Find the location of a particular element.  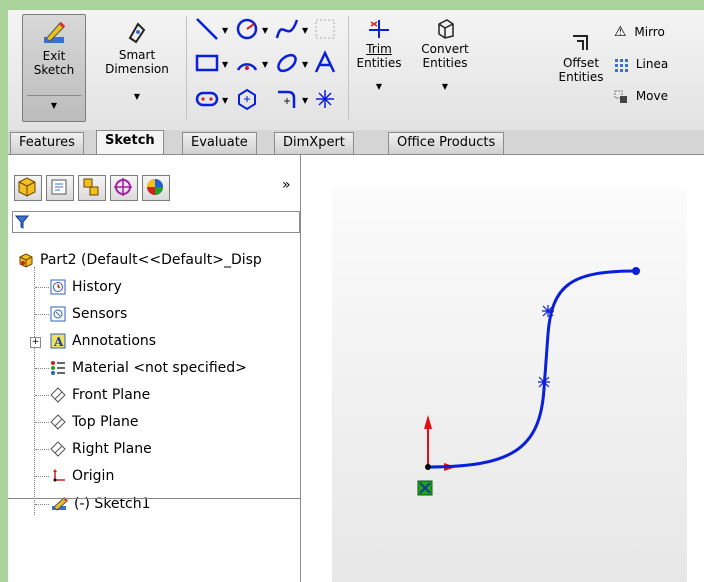

spline-handle-upper is located at coordinates (548, 311).